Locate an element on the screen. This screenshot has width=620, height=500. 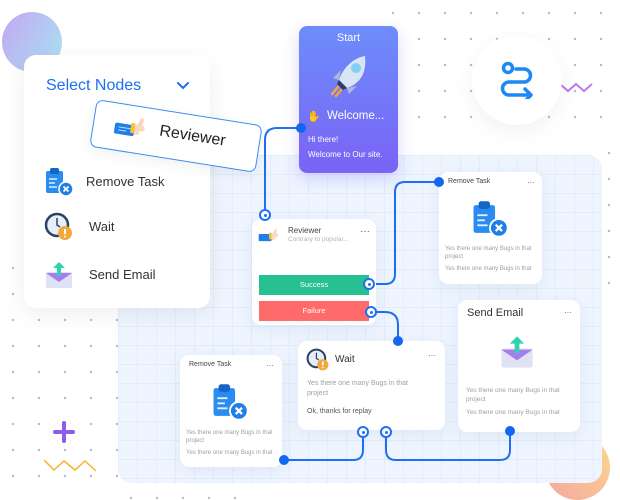
route-icon is located at coordinates (516, 80).